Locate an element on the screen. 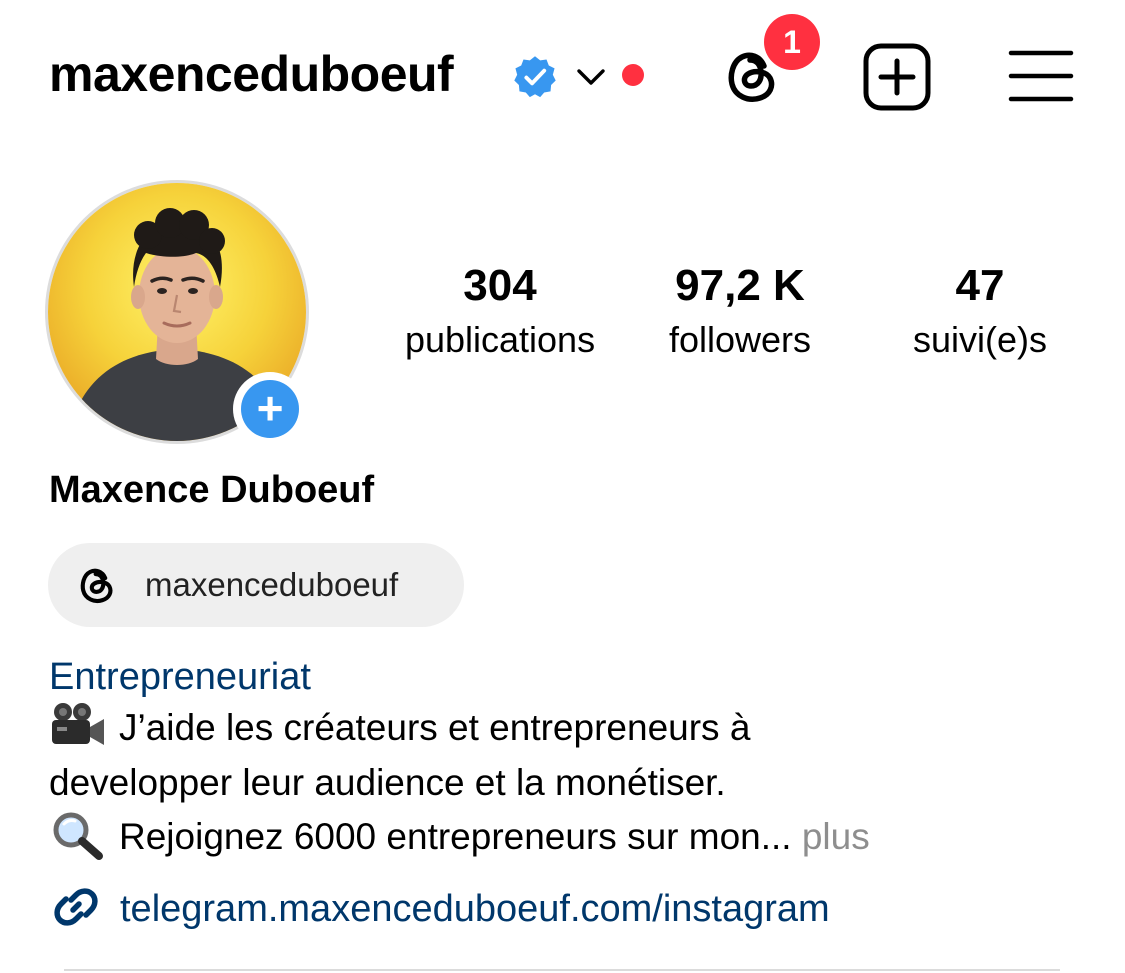 The height and width of the screenshot is (973, 1125). threads-icon is located at coordinates (96, 586).